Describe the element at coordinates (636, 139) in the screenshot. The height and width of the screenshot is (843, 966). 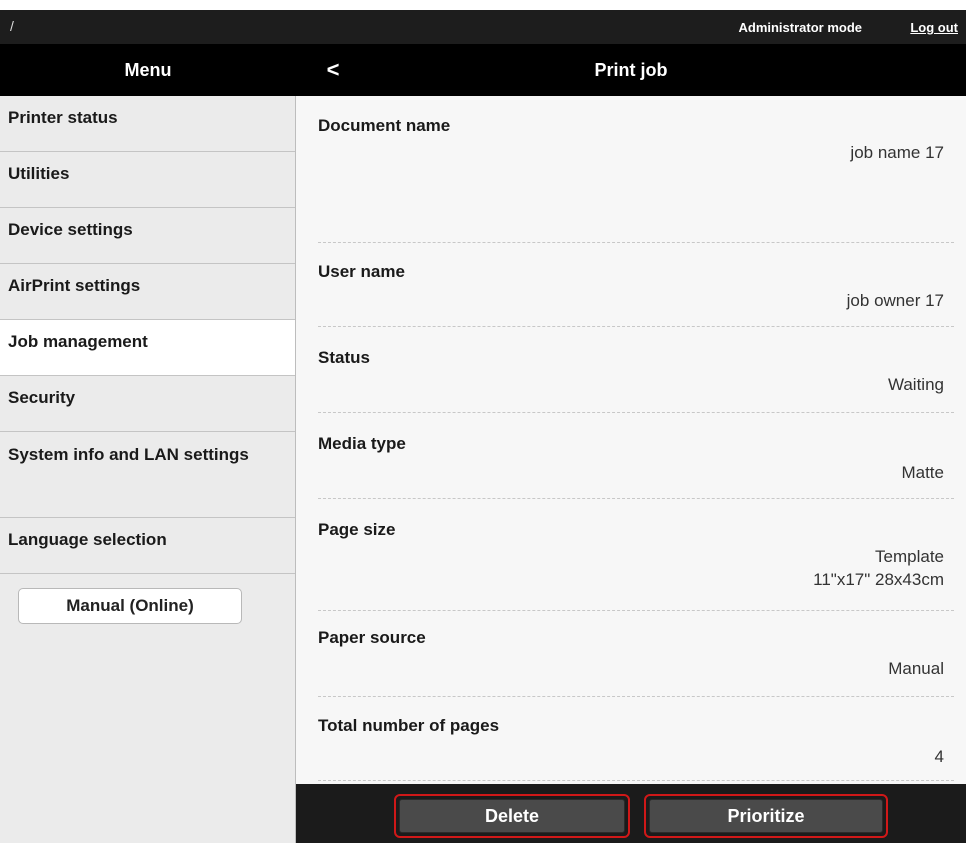
I see `field-document-name: Document name job name 17` at that location.